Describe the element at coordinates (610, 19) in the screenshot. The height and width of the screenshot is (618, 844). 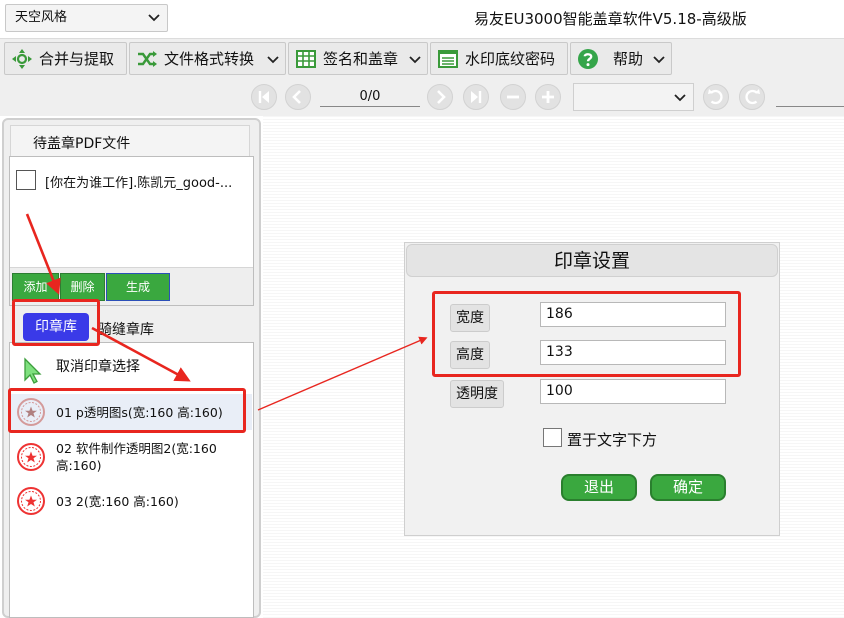
I see `app-title: 易友EU3000智能盖章软件V5.18-高级版` at that location.